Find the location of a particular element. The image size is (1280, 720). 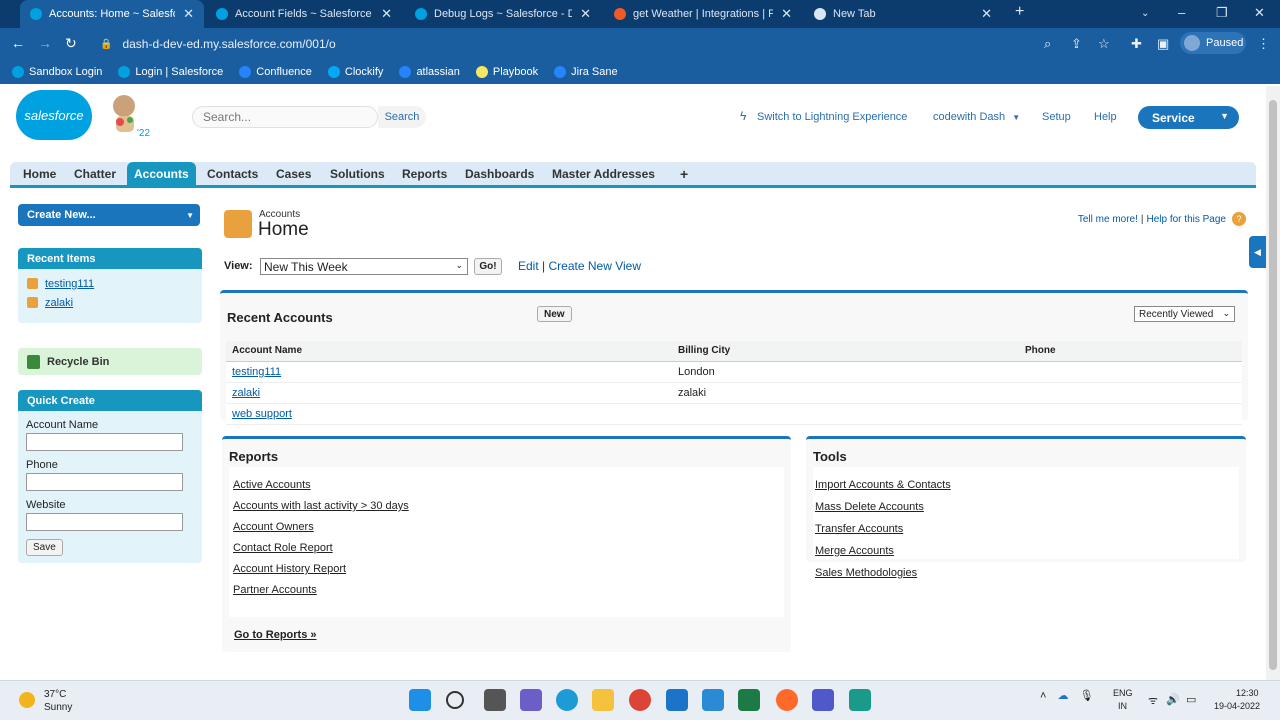

help-for-page-link: Help for this Page is located at coordinates (1187, 219).